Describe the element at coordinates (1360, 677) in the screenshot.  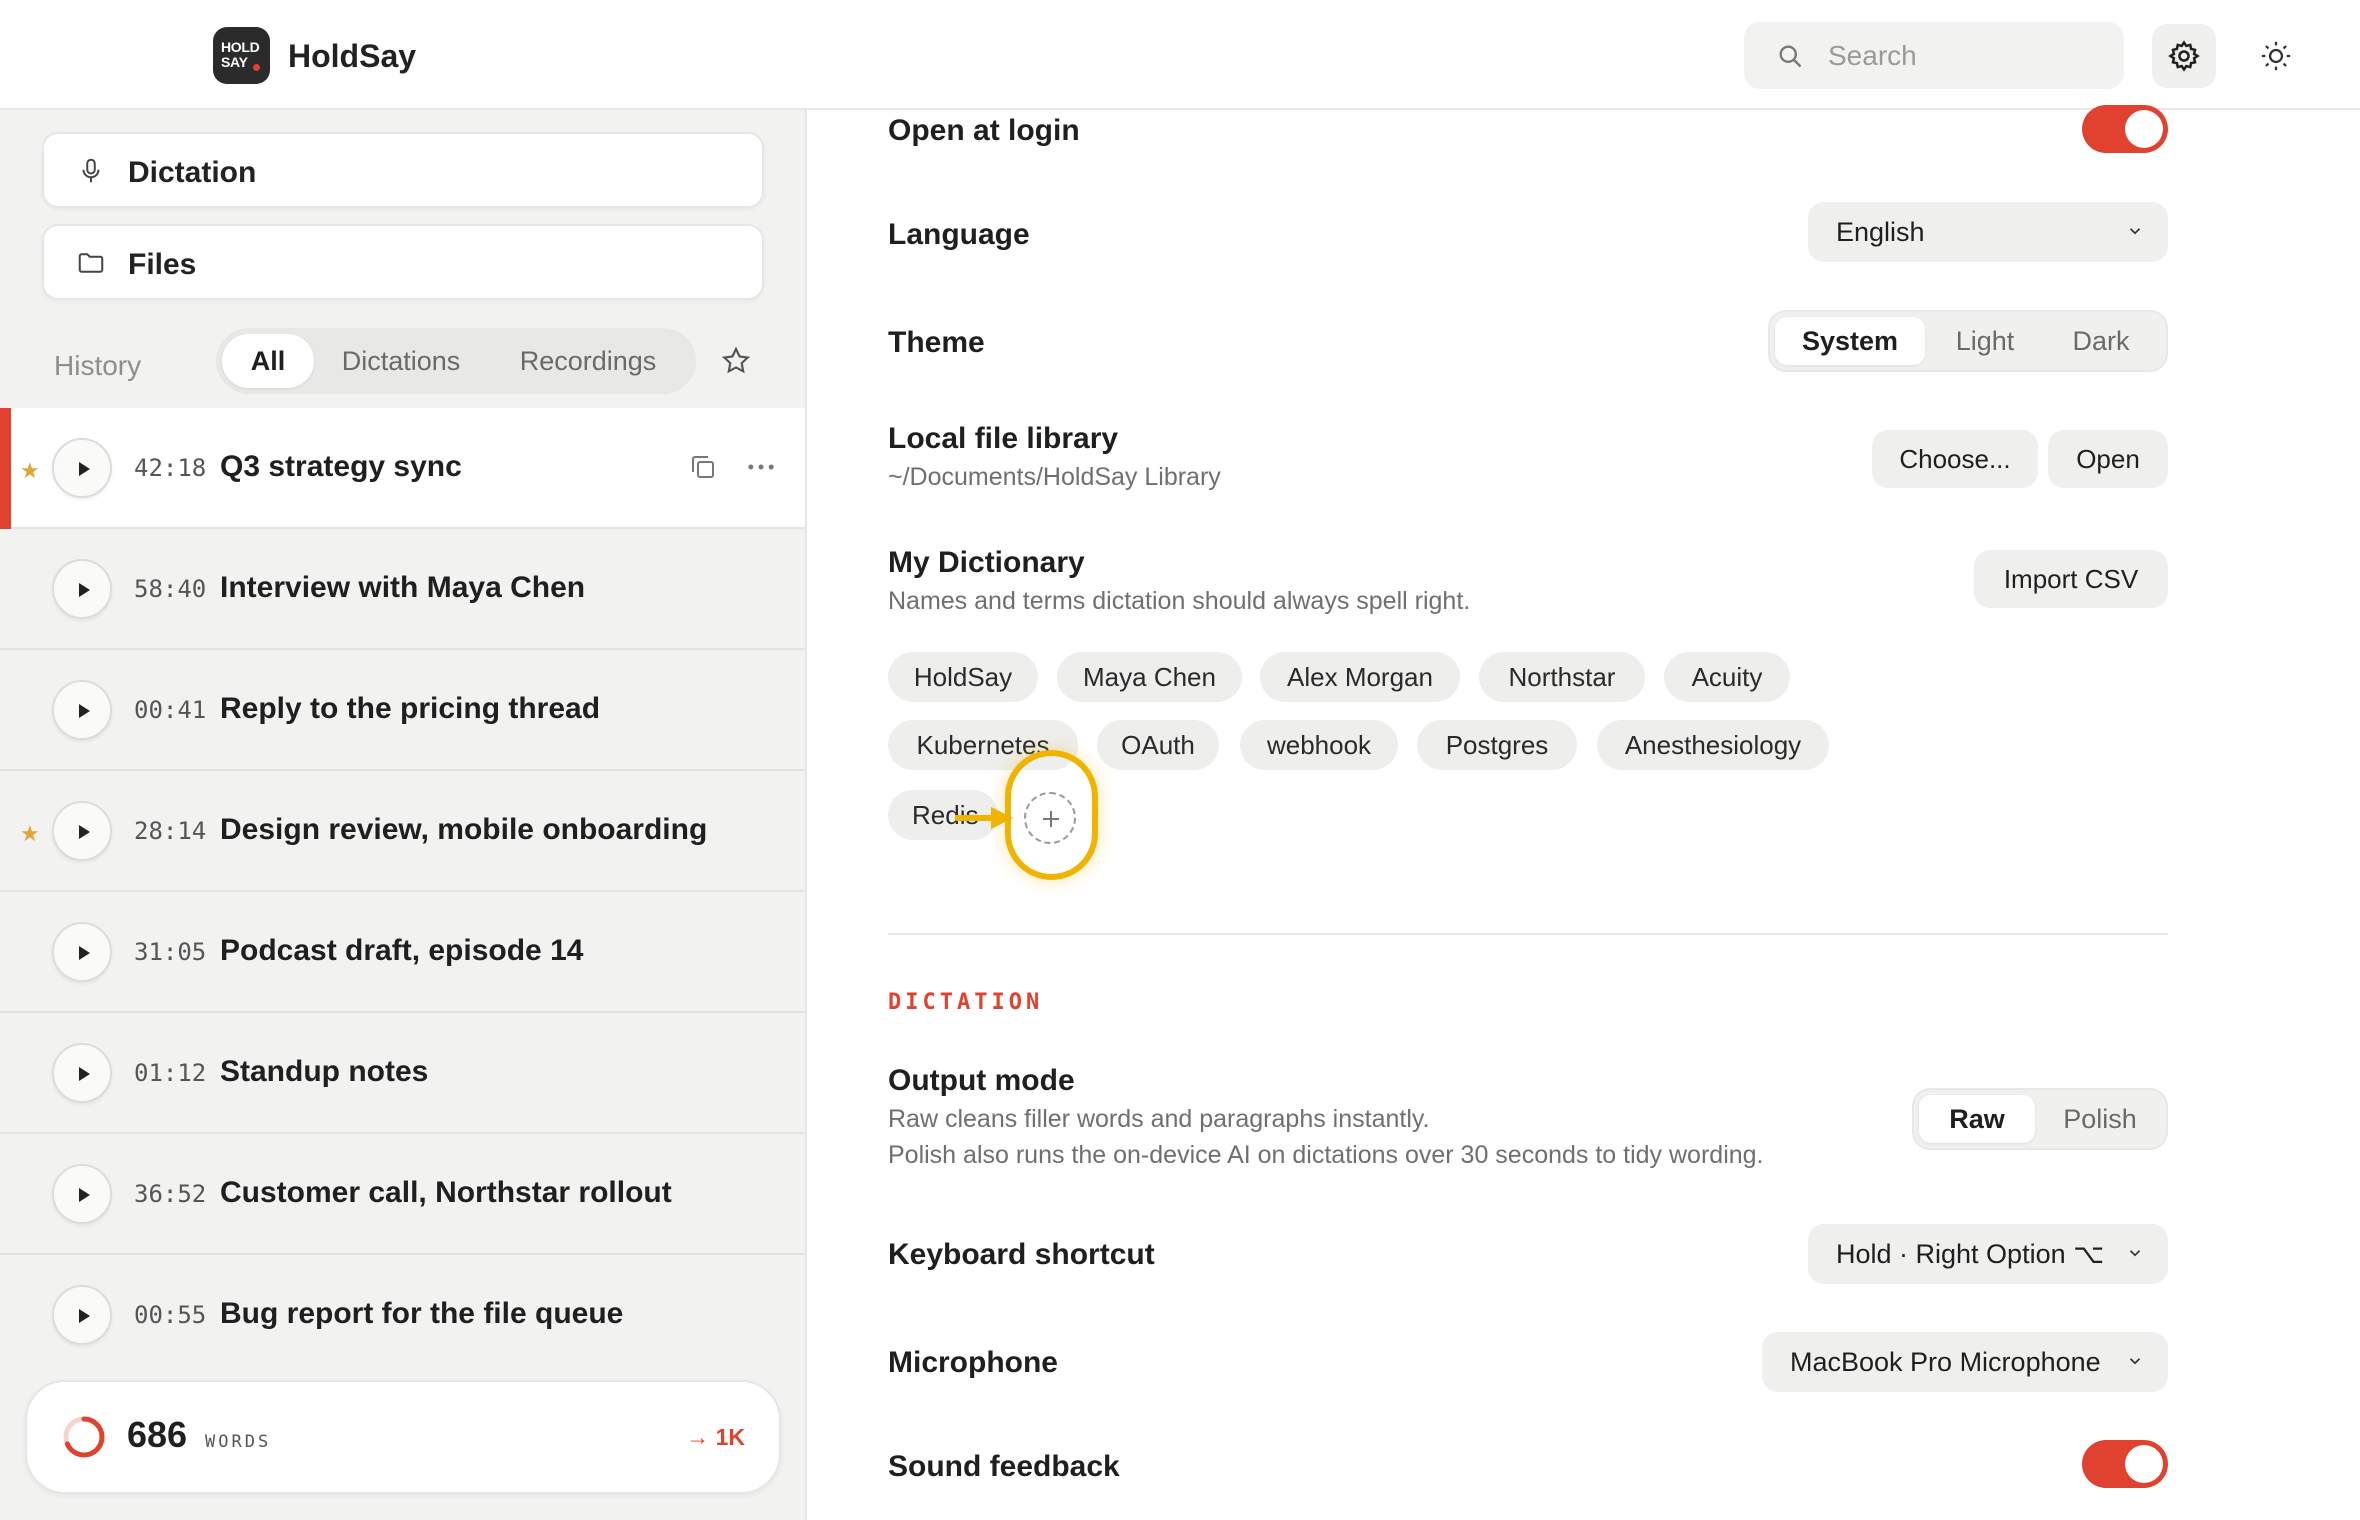
I see `dictionary-term: Alex Morgan` at that location.